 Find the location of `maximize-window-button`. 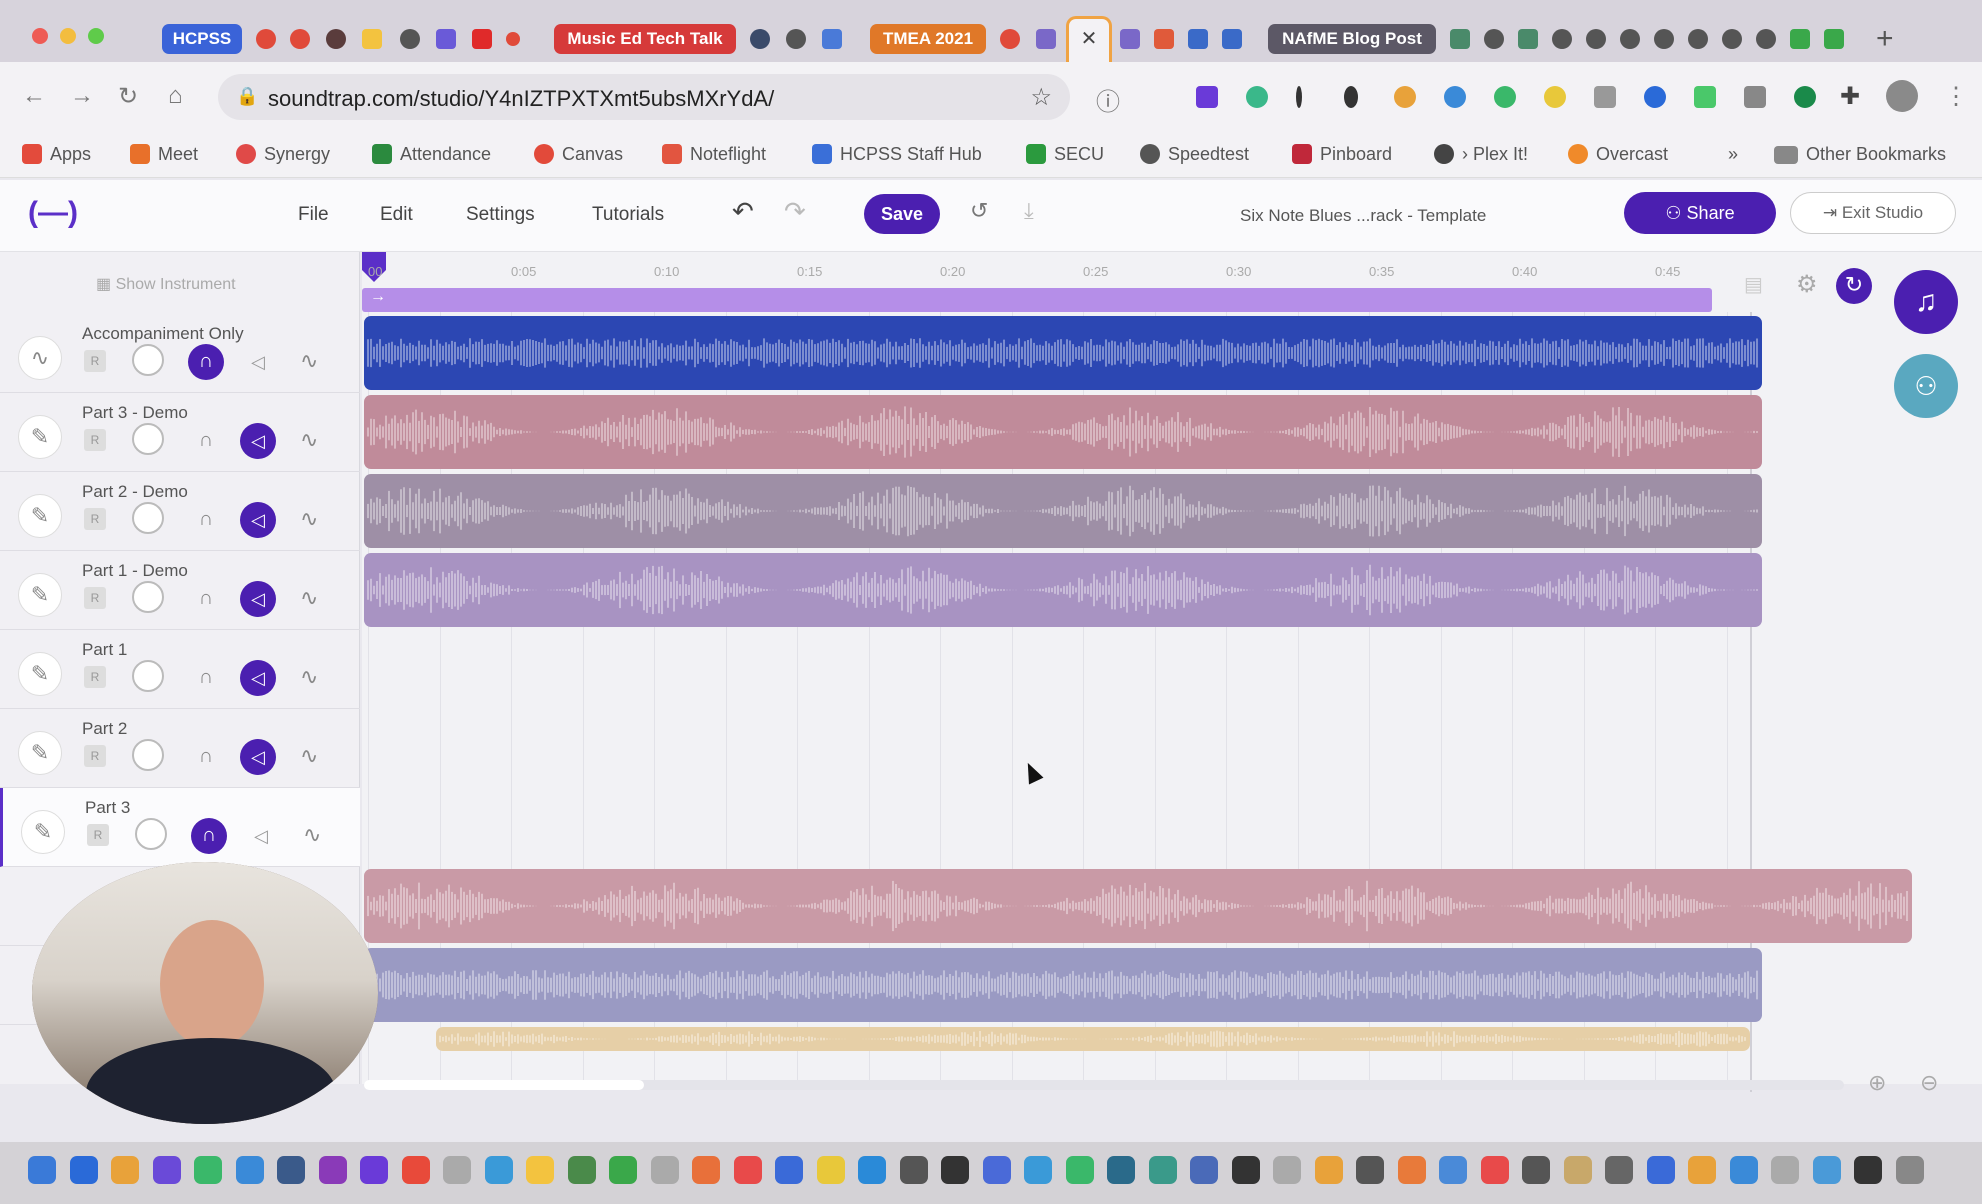

maximize-window-button is located at coordinates (96, 36).